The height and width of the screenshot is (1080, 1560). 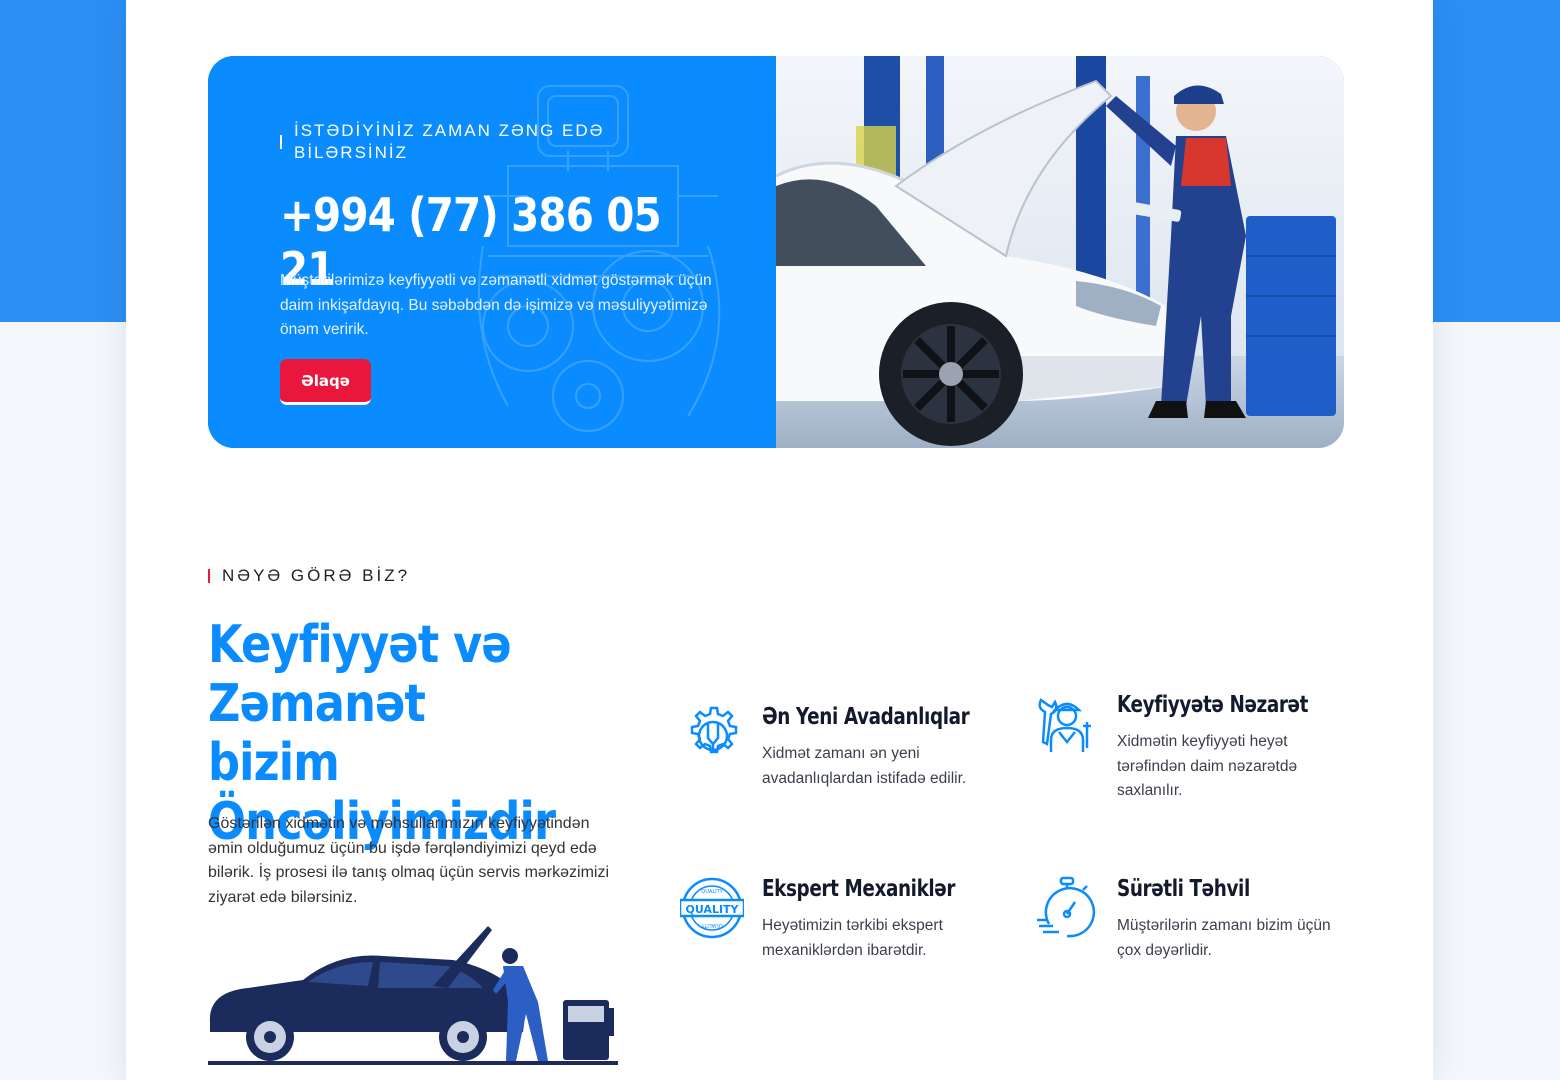 What do you see at coordinates (1066, 907) in the screenshot?
I see `stopwatch-icon` at bounding box center [1066, 907].